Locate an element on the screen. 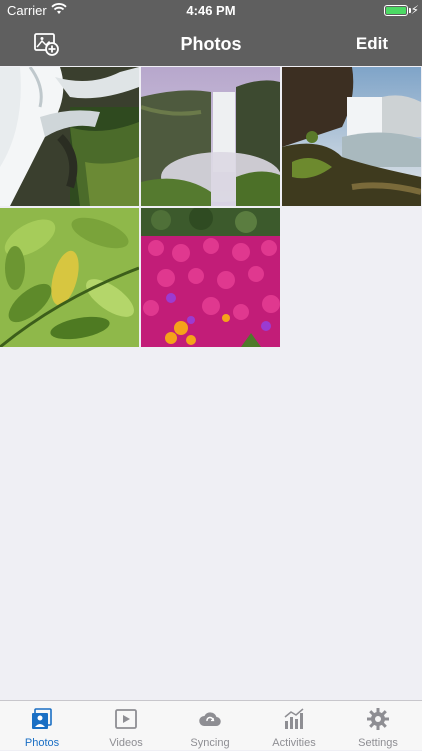 This screenshot has height=751, width=422. tab-activities: Activities is located at coordinates (294, 726).